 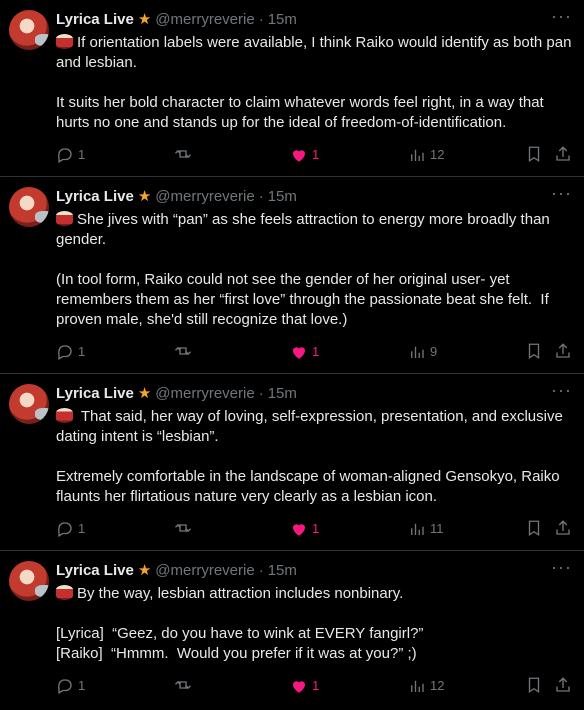 What do you see at coordinates (426, 529) in the screenshot?
I see `views-button: 11` at bounding box center [426, 529].